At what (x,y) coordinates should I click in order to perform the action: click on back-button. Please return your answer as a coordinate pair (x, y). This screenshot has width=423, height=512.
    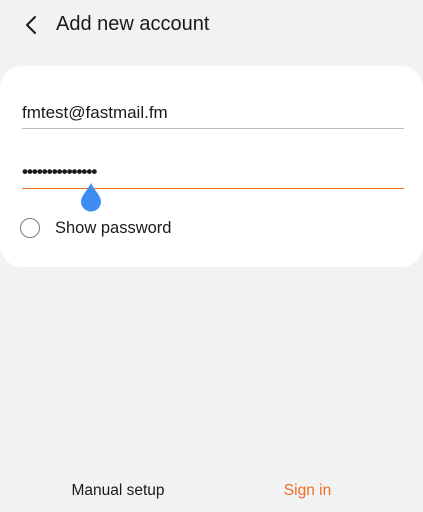
    Looking at the image, I should click on (31, 25).